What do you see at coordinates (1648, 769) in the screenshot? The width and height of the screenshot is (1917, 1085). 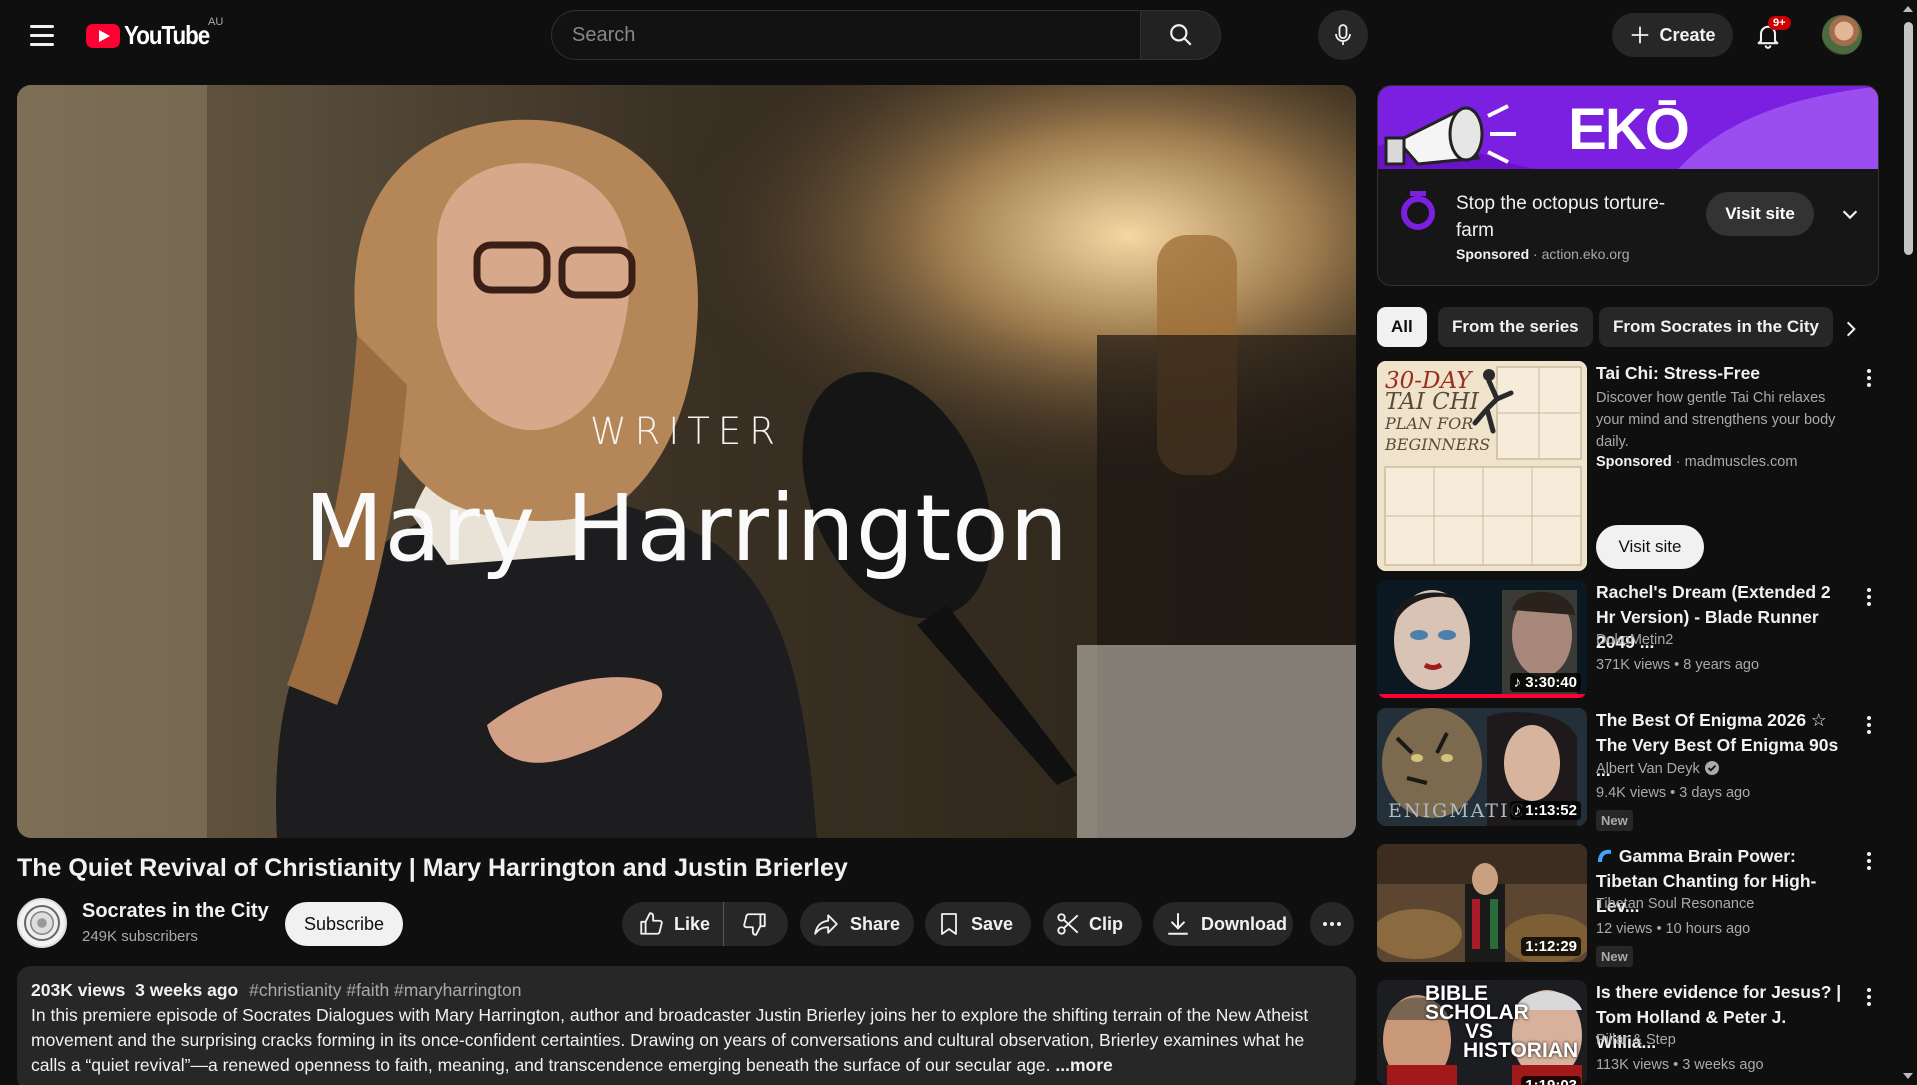 I see `rec-channel-name: Albert Van Deyk` at bounding box center [1648, 769].